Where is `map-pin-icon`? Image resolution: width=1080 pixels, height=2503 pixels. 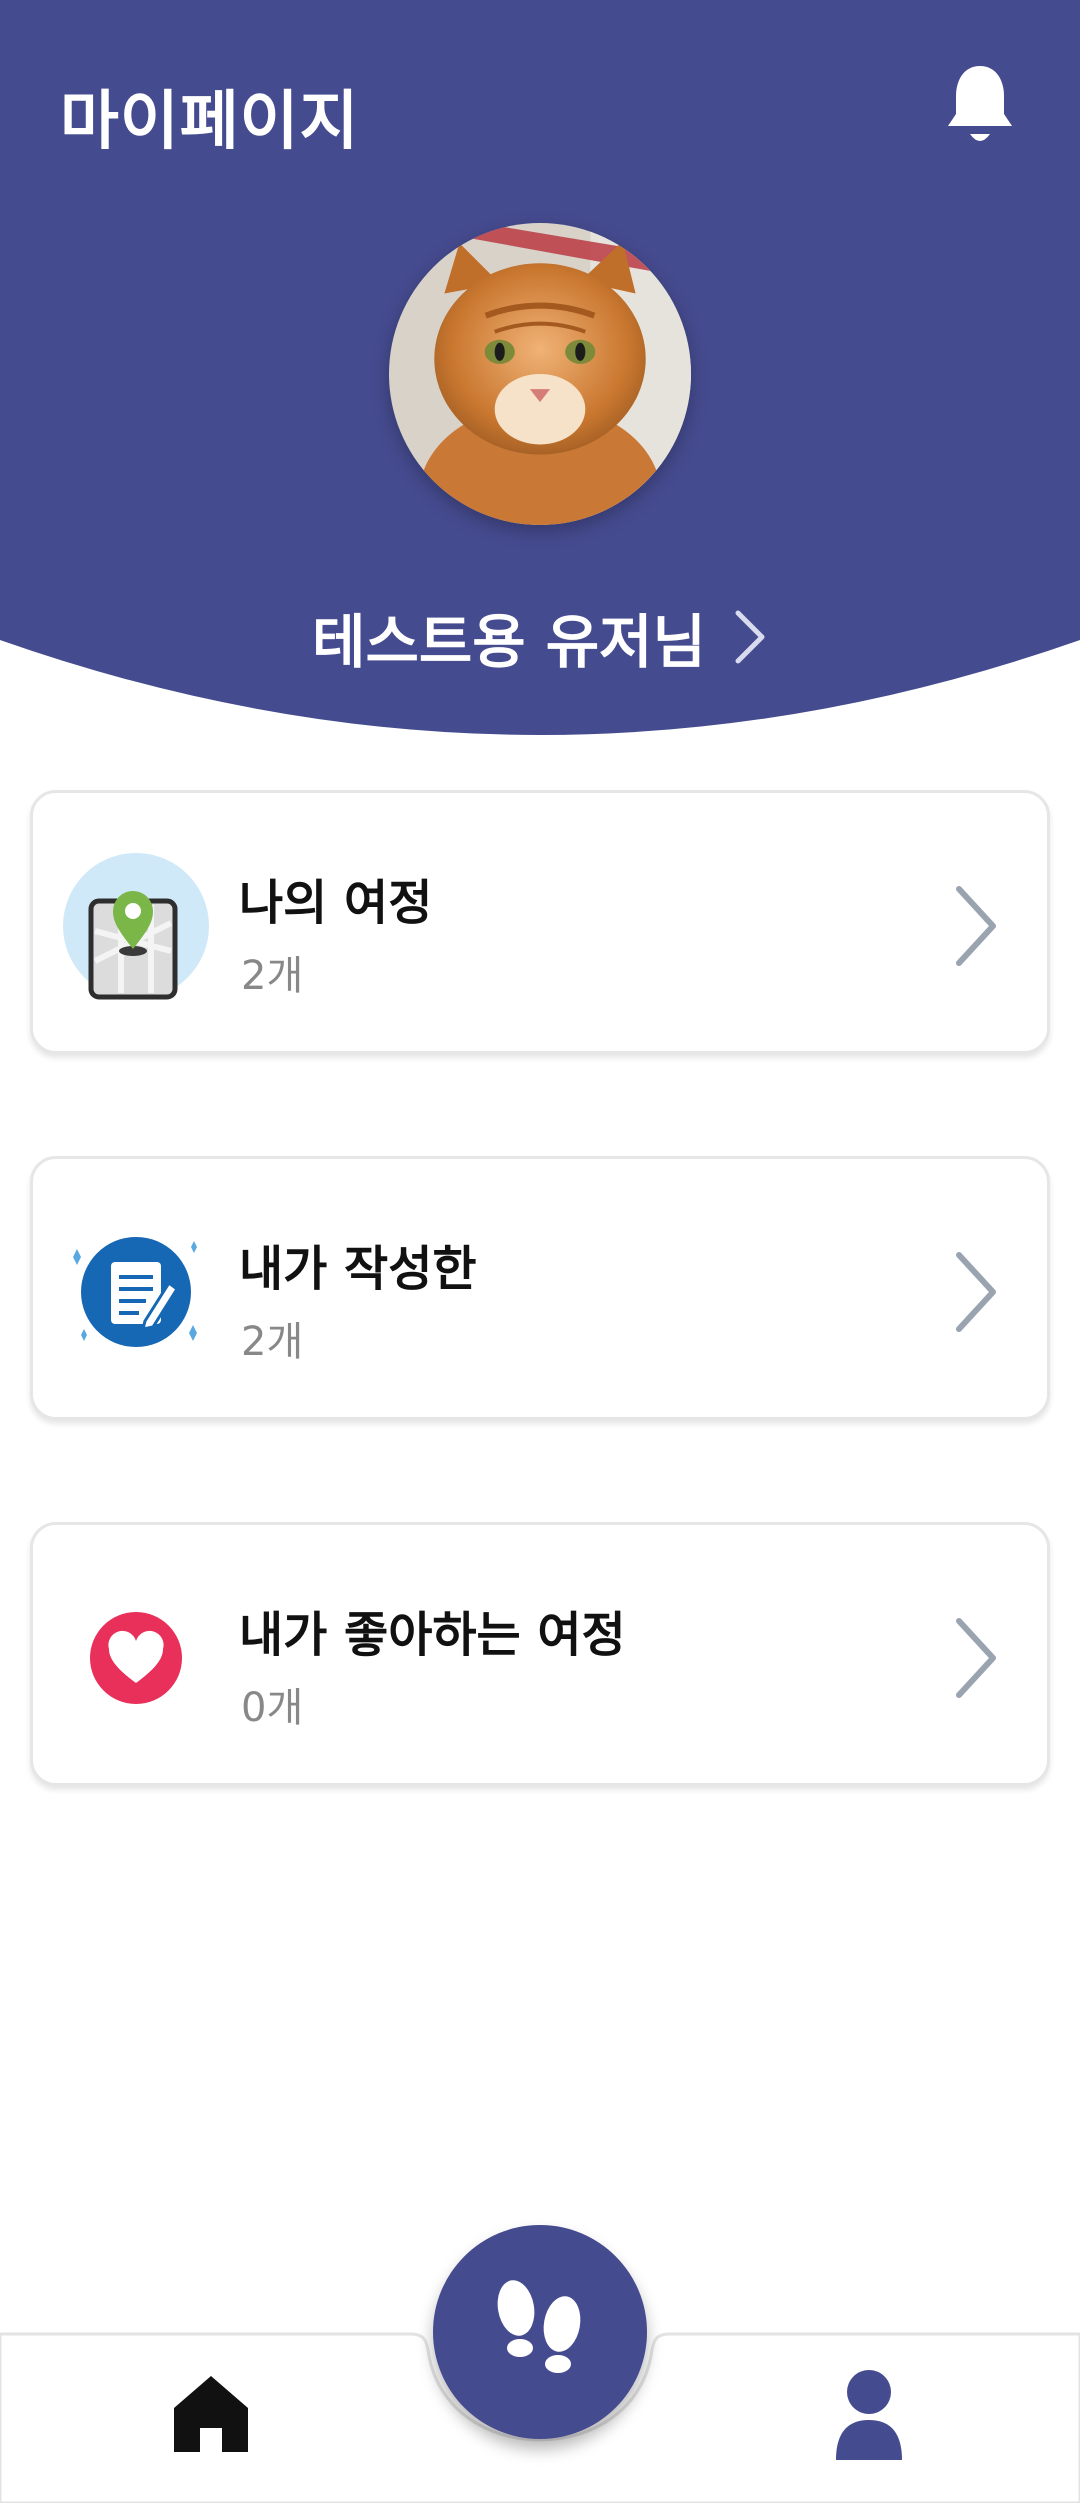
map-pin-icon is located at coordinates (136, 926).